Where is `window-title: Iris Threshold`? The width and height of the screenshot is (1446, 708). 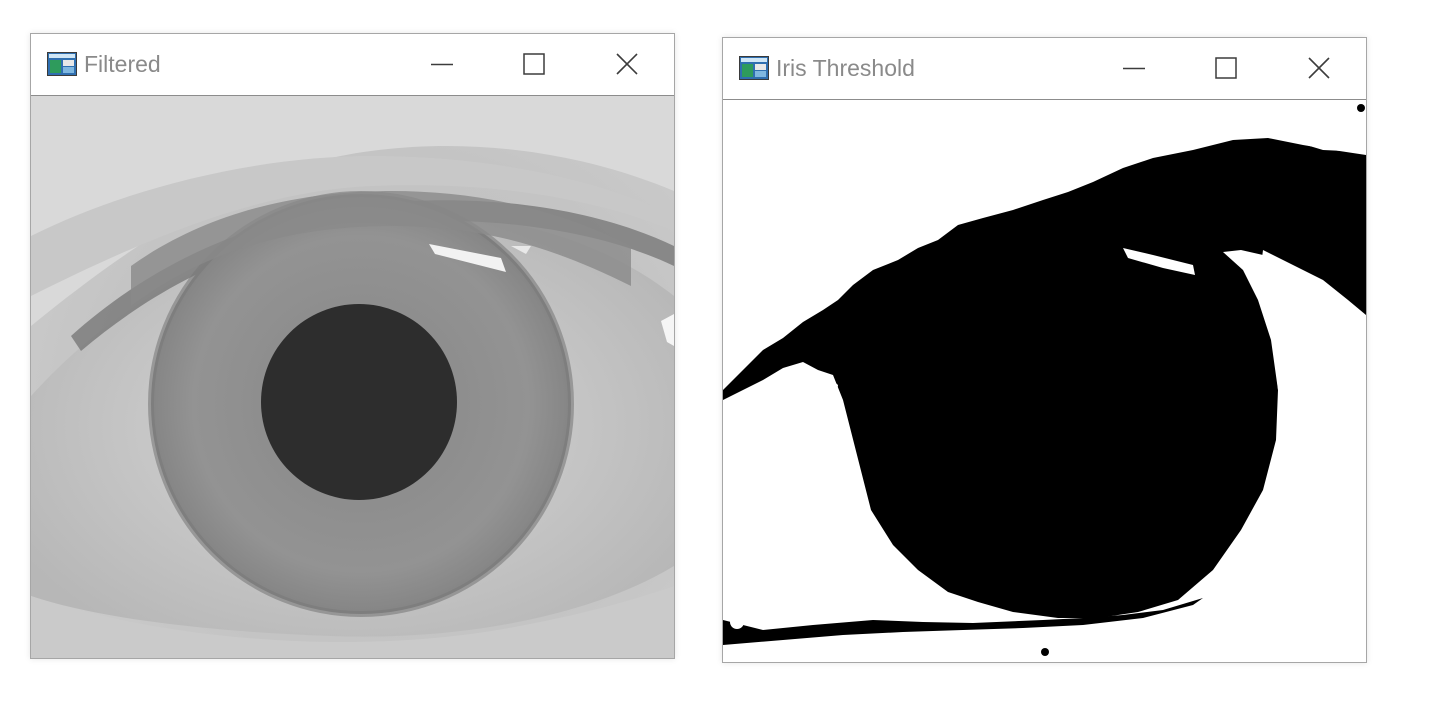 window-title: Iris Threshold is located at coordinates (845, 68).